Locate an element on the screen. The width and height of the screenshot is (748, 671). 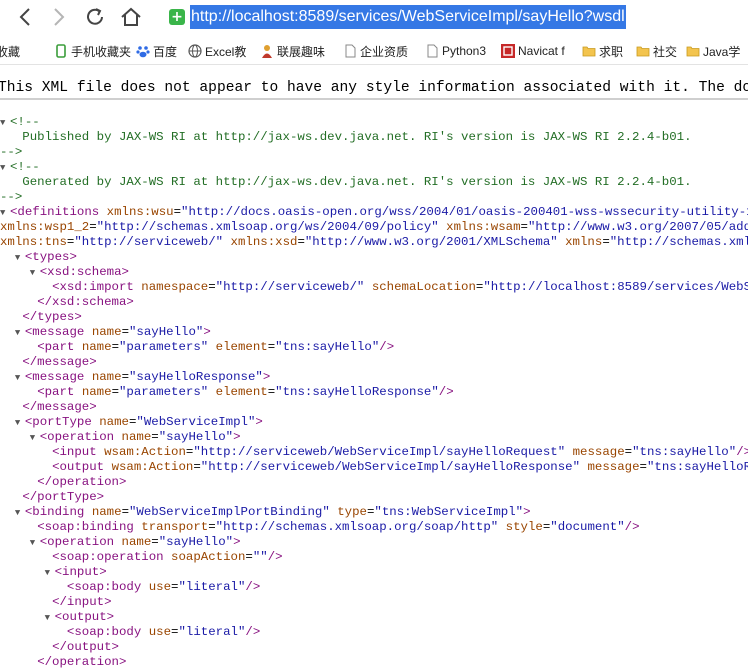
forward-button is located at coordinates (59, 17).